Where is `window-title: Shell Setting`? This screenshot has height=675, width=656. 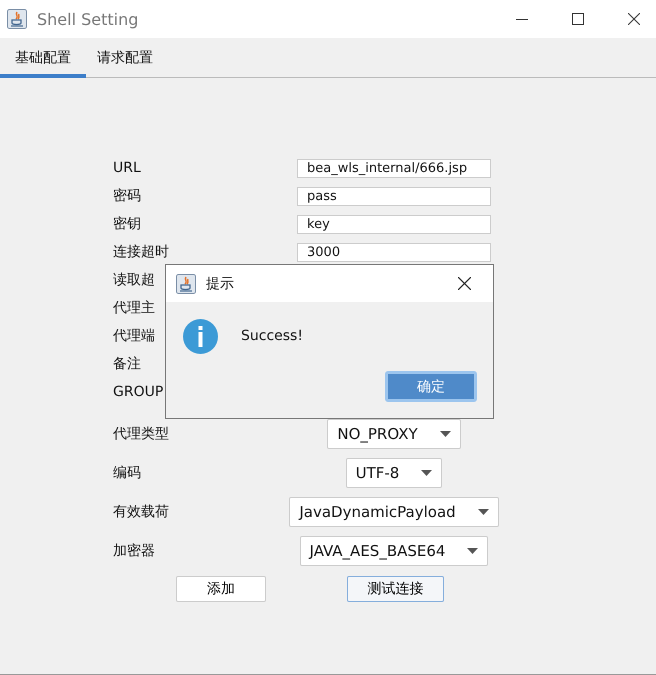 window-title: Shell Setting is located at coordinates (87, 19).